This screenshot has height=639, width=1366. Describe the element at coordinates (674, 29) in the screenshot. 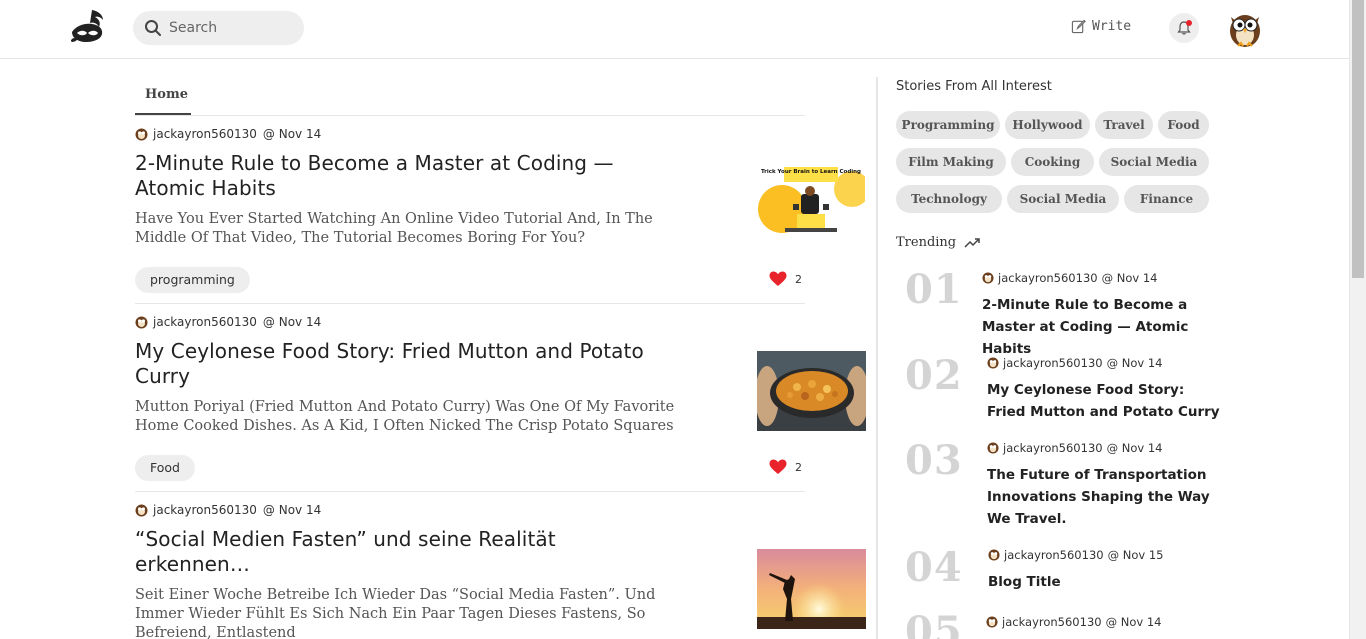

I see `top-navbar: Write` at that location.